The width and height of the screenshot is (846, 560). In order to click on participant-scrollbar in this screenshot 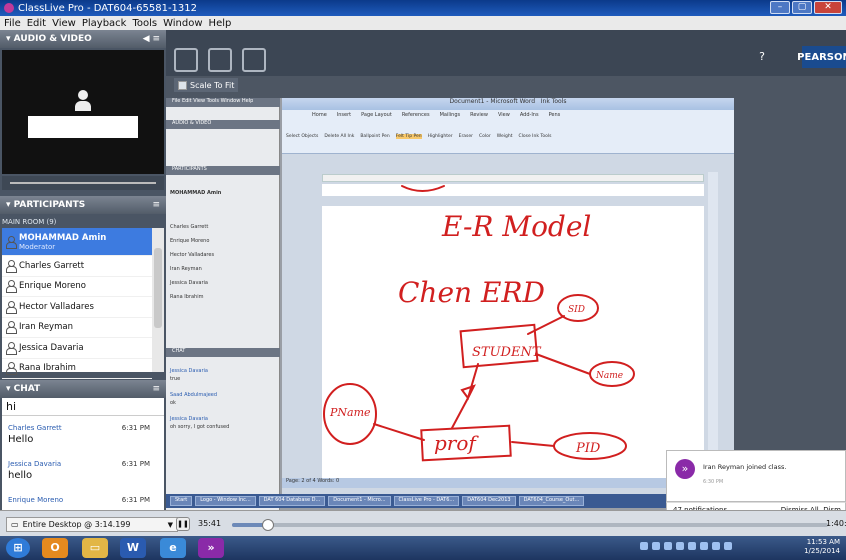, I will do `click(158, 300)`.